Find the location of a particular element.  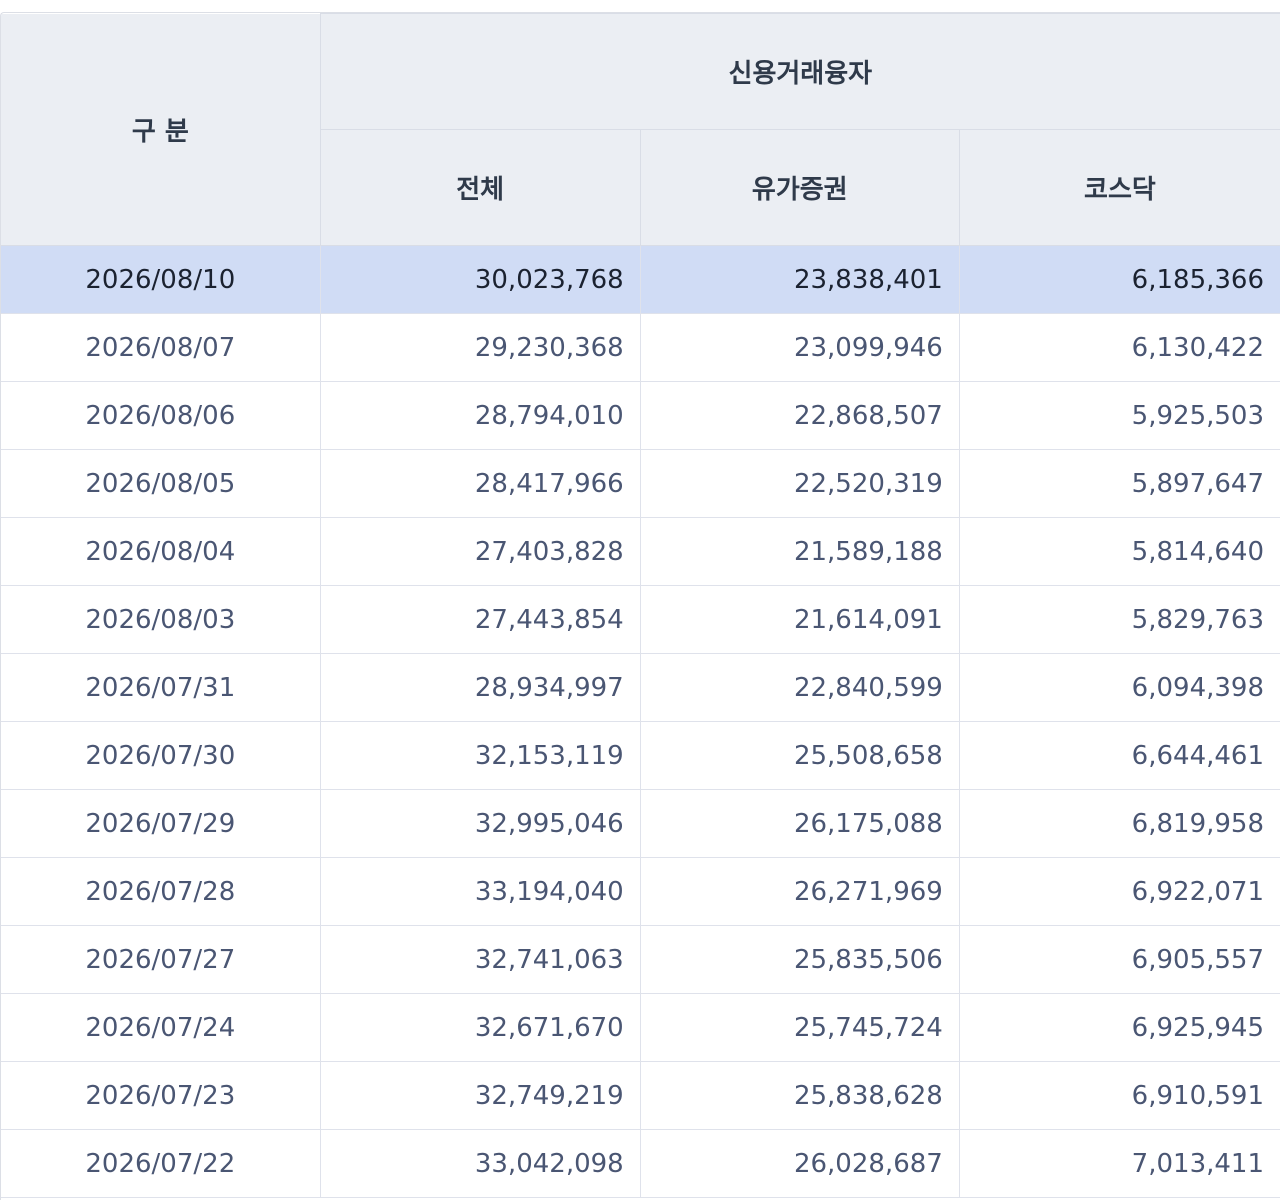

date-cell: 2026/07/23 is located at coordinates (161, 1095).